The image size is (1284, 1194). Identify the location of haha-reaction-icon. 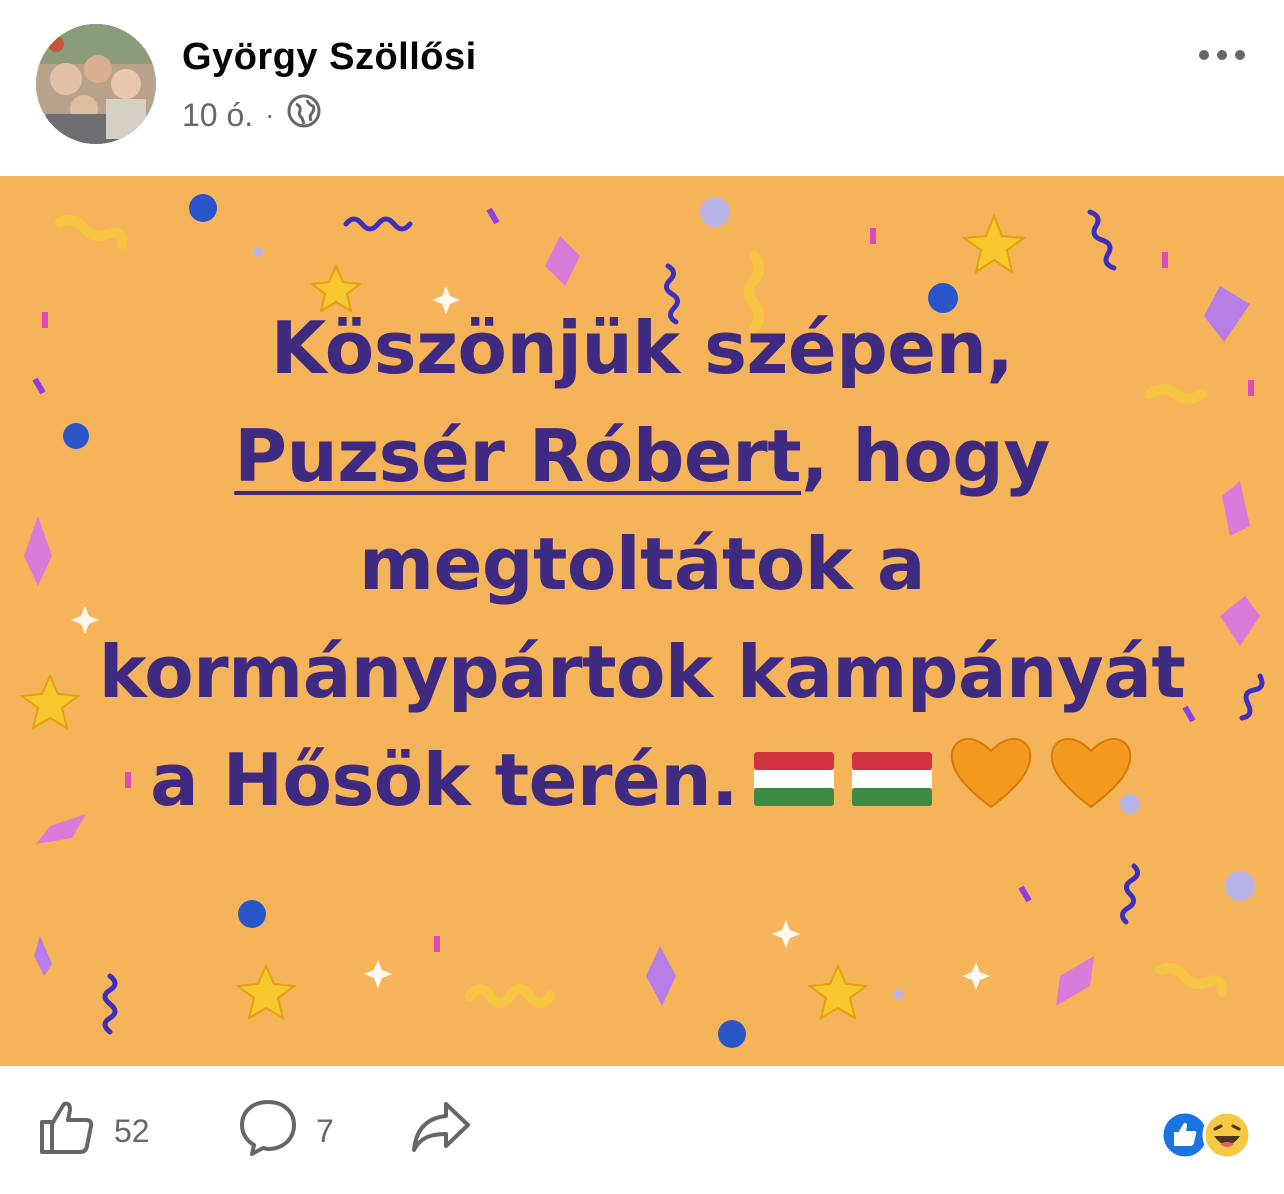
(1227, 1137).